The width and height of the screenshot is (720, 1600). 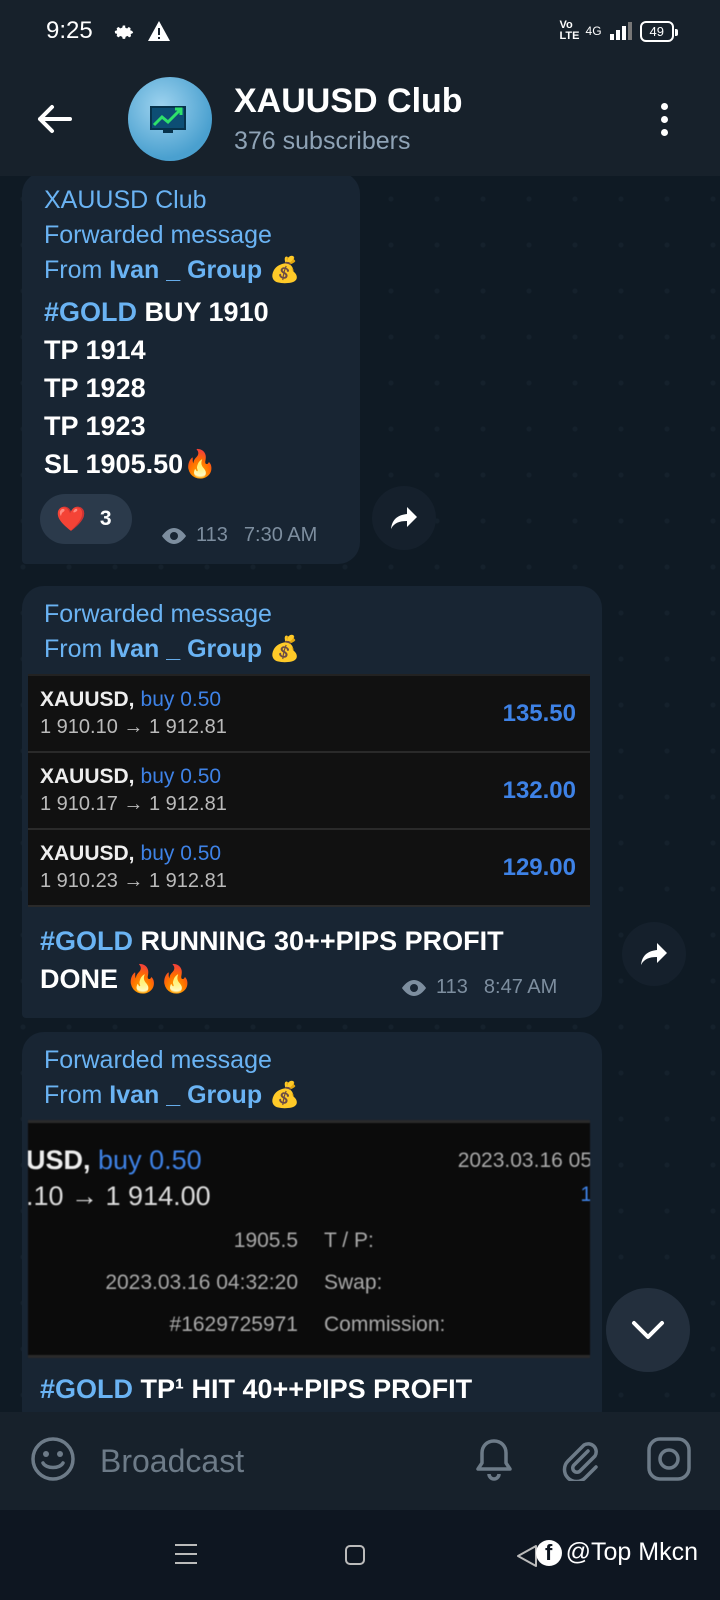 I want to click on smiley-icon, so click(x=53, y=1458).